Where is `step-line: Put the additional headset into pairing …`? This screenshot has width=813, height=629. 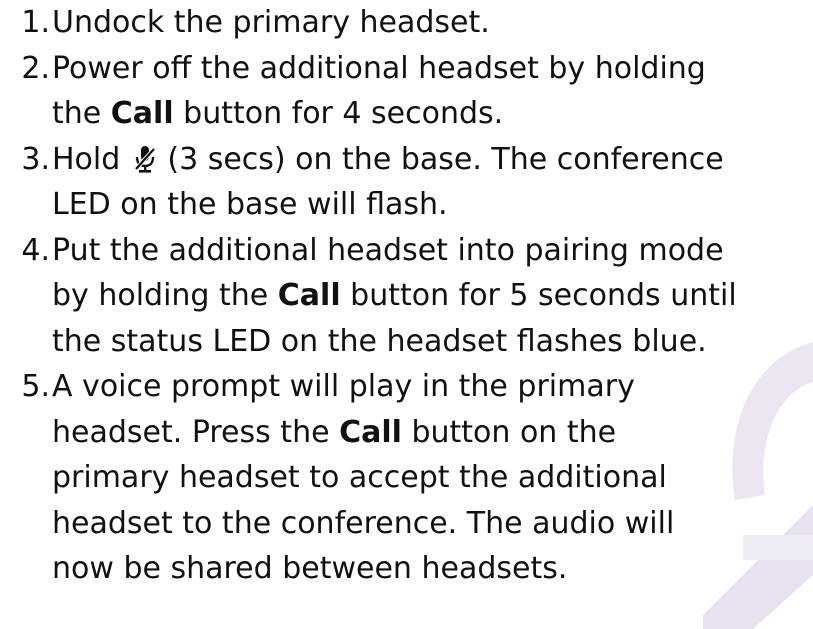 step-line: Put the additional headset into pairing … is located at coordinates (432, 251).